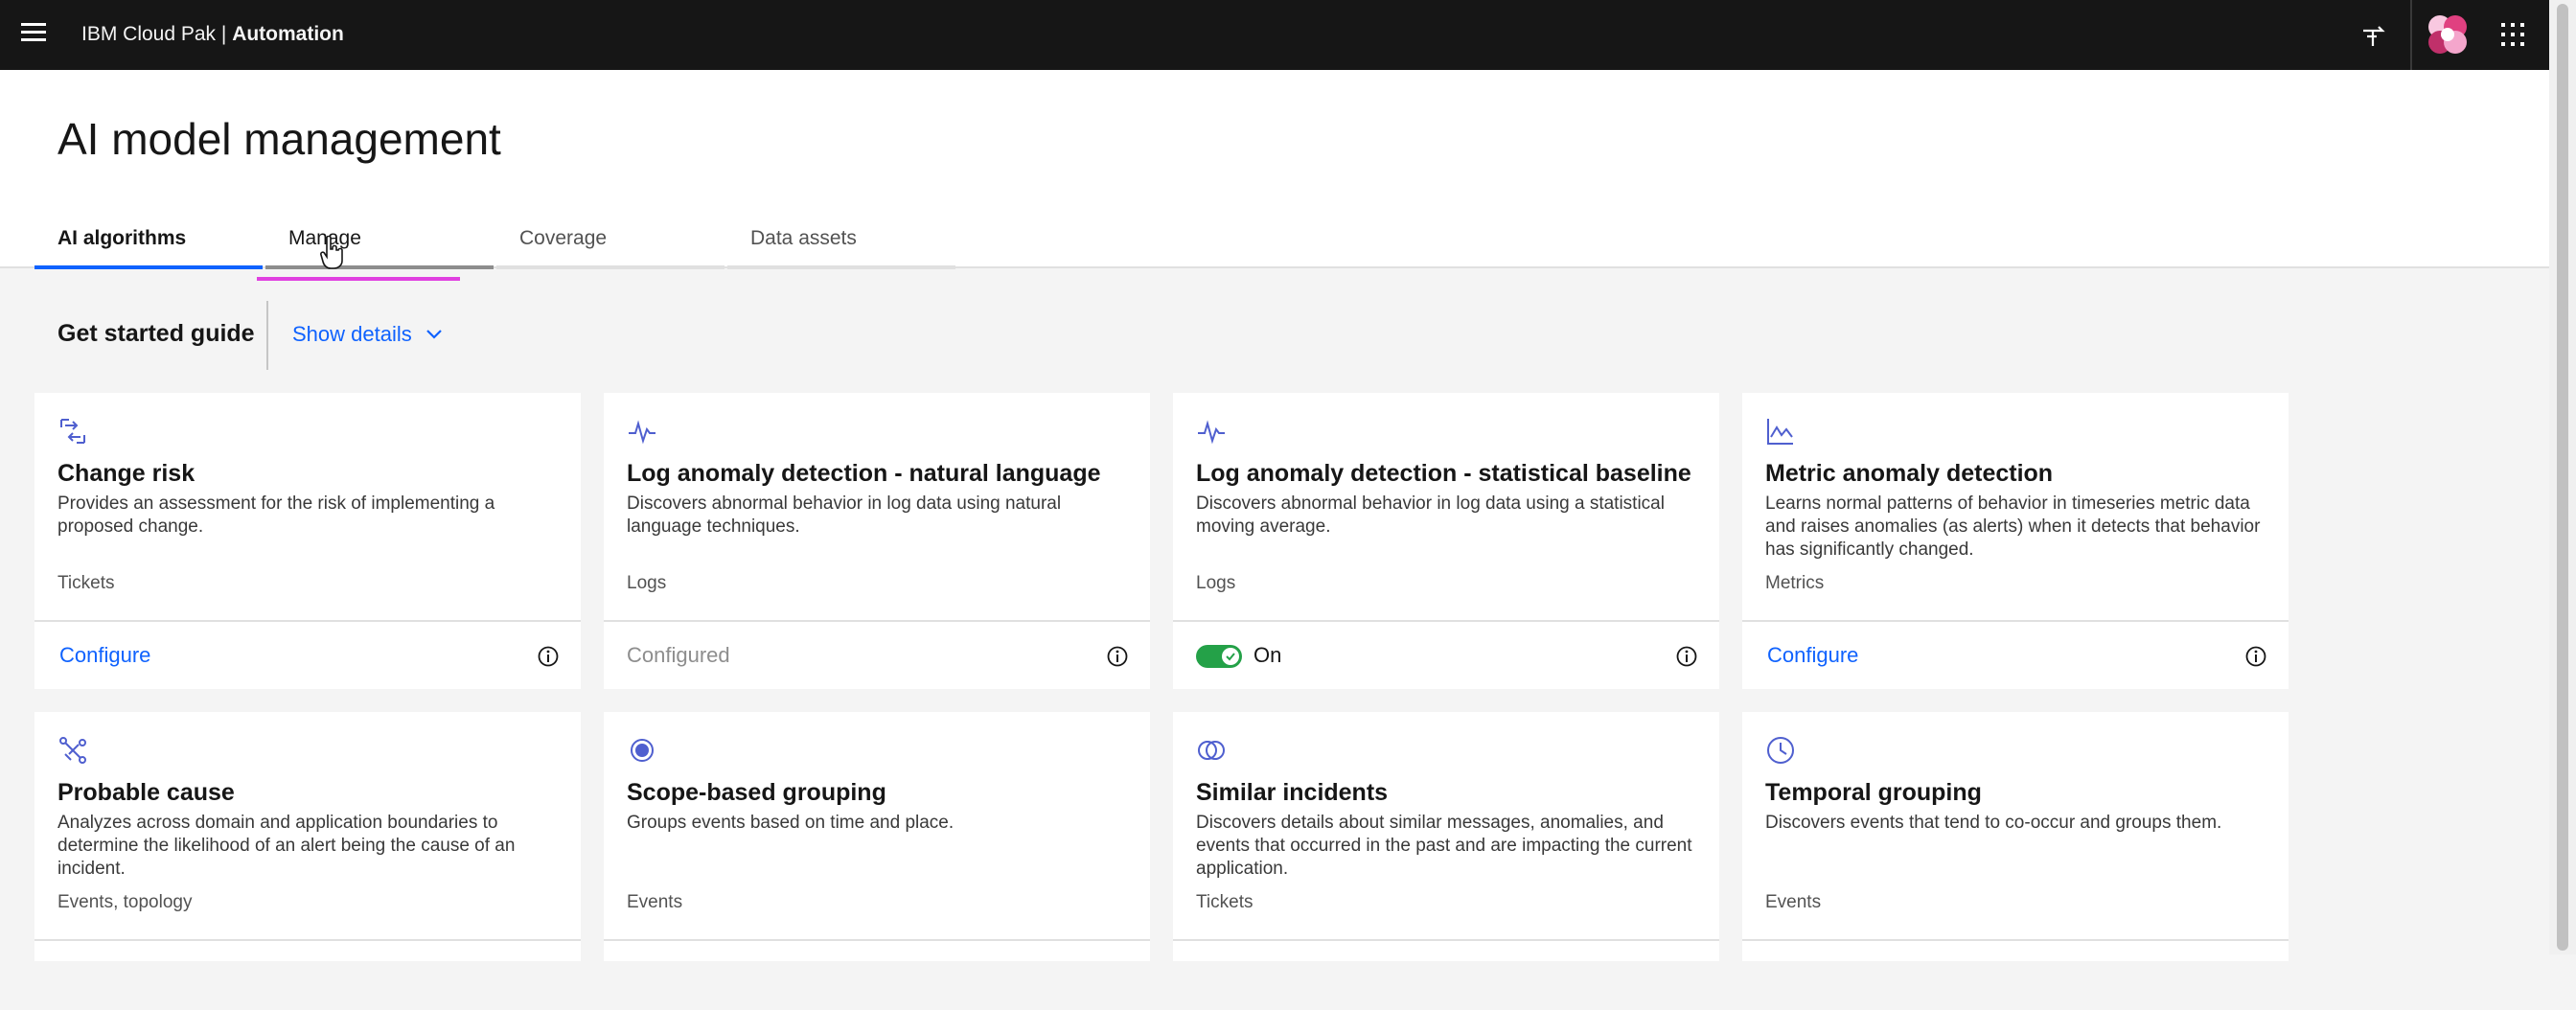  What do you see at coordinates (146, 792) in the screenshot?
I see `card-title: Probable cause` at bounding box center [146, 792].